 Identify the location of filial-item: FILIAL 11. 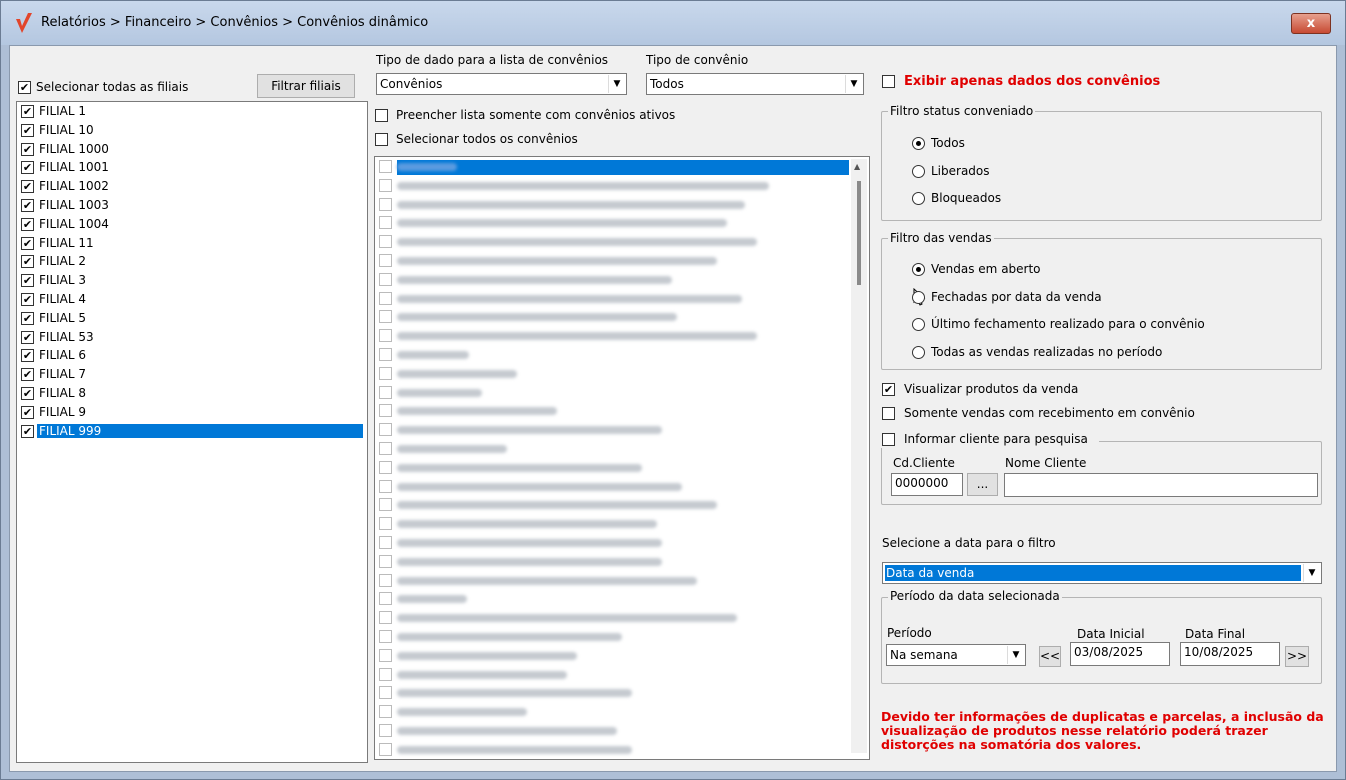
(192, 244).